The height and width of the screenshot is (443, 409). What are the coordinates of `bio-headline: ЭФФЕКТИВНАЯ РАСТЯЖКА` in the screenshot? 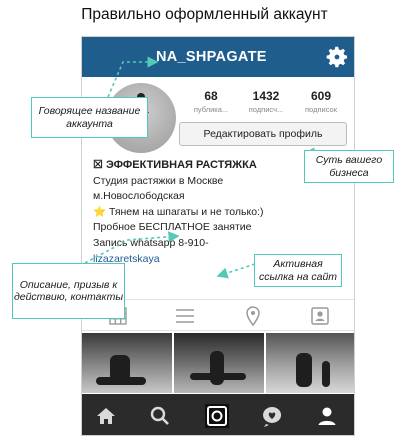 It's located at (181, 165).